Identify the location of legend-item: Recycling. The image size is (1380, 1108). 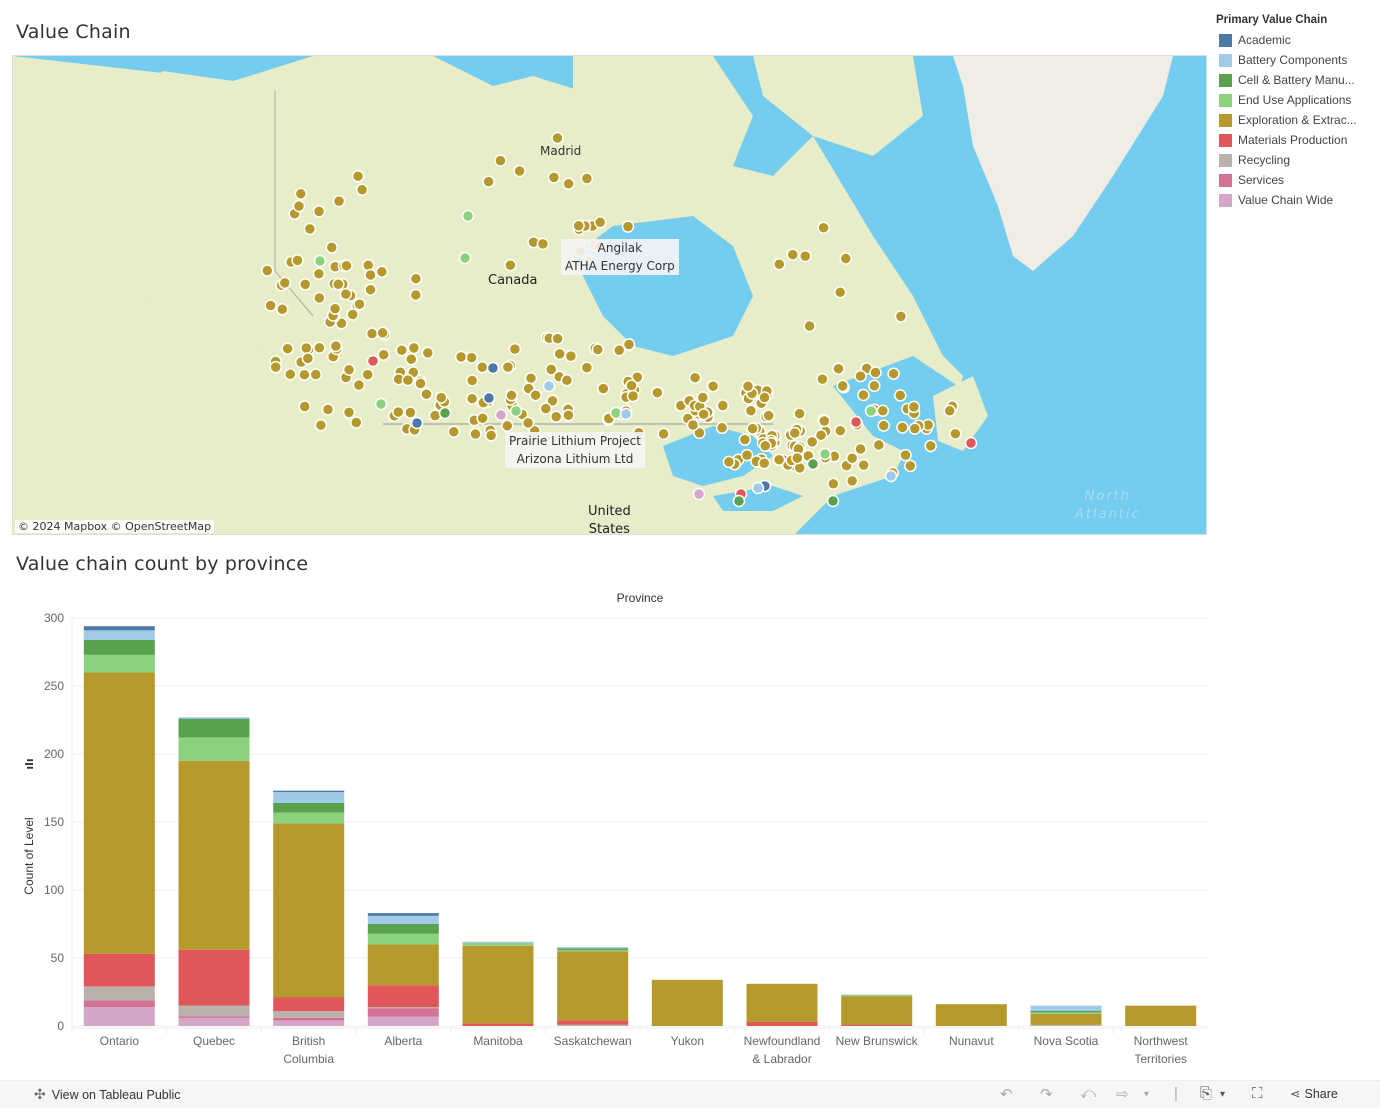
(1296, 160).